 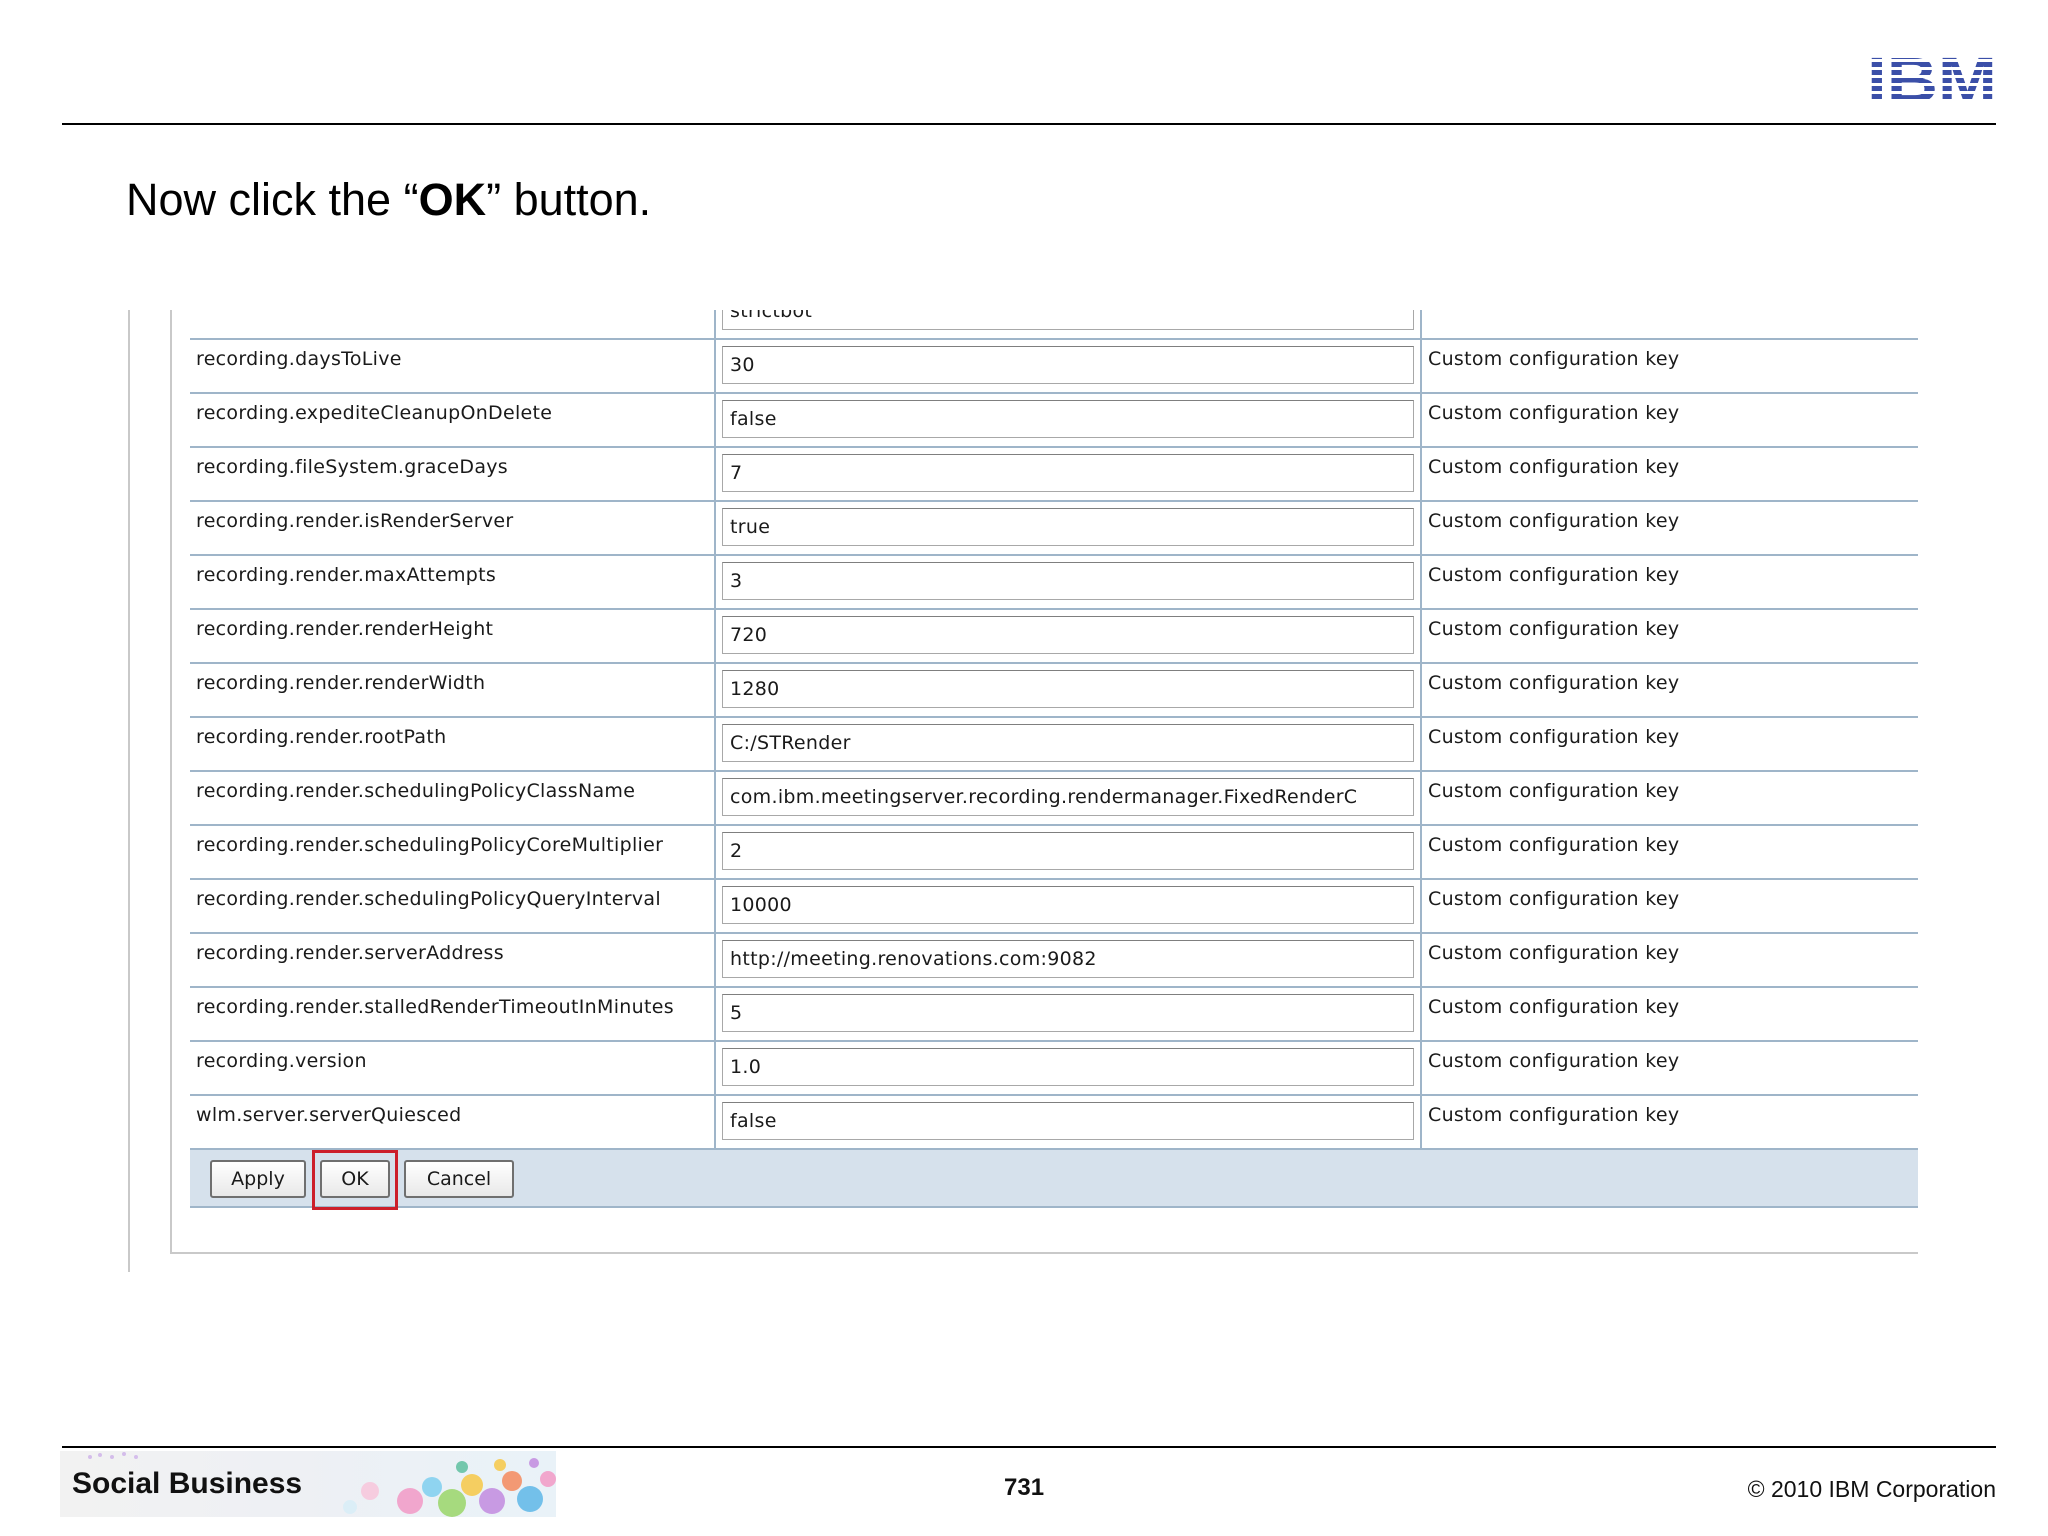 I want to click on property-name, so click(x=452, y=324).